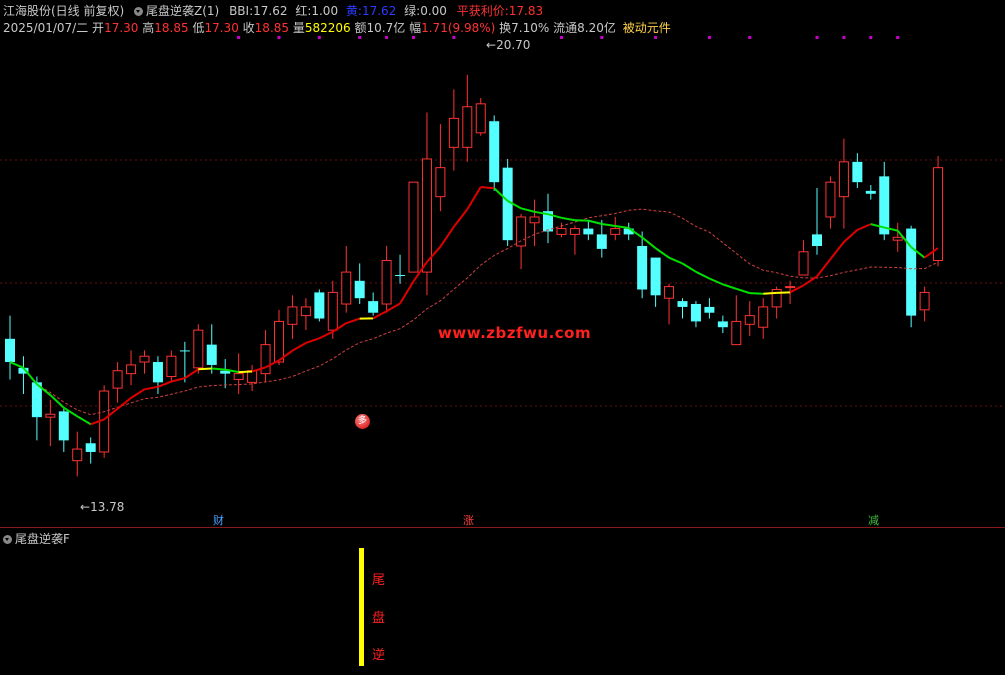 The height and width of the screenshot is (675, 1005). Describe the element at coordinates (362, 421) in the screenshot. I see `signal-char: 多` at that location.